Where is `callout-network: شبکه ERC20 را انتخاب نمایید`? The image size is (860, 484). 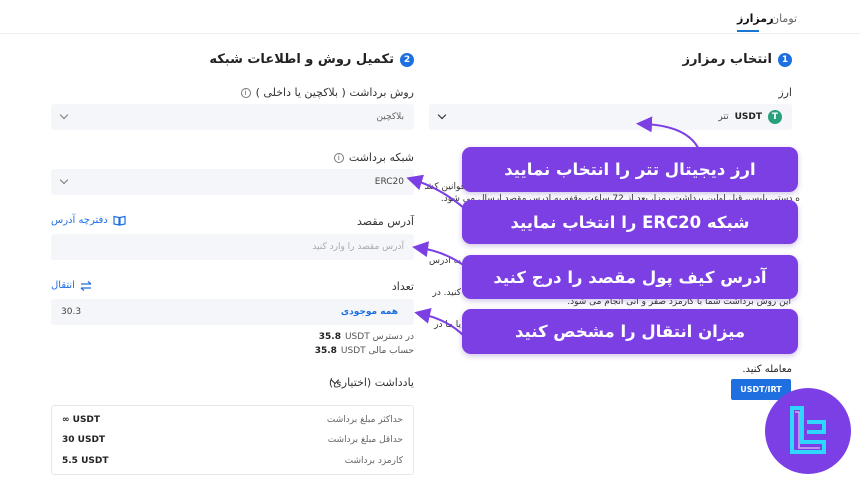 callout-network: شبکه ERC20 را انتخاب نمایید is located at coordinates (630, 222).